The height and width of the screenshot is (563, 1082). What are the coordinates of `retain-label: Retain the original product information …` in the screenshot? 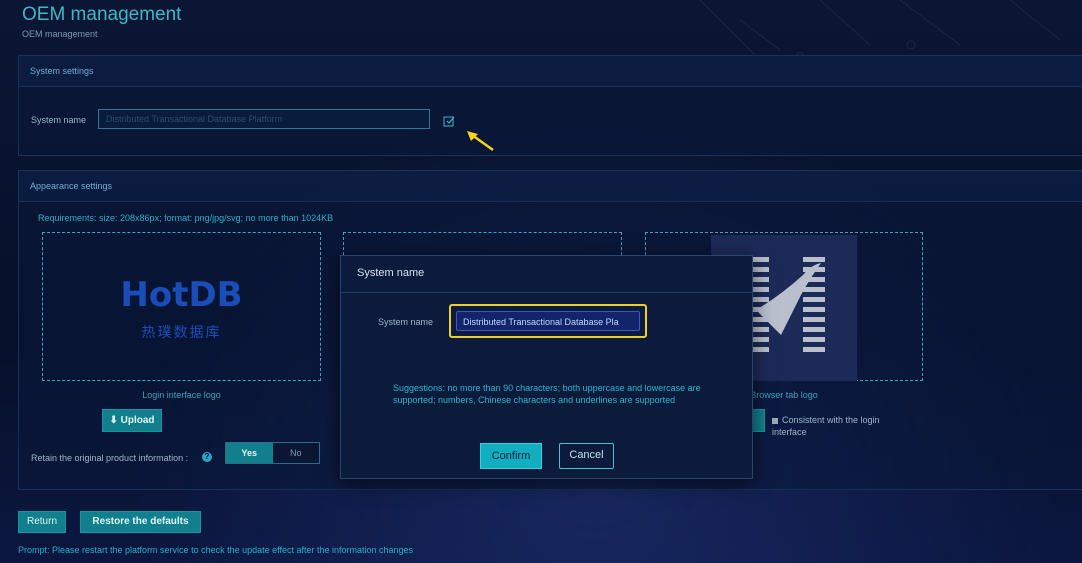 It's located at (110, 458).